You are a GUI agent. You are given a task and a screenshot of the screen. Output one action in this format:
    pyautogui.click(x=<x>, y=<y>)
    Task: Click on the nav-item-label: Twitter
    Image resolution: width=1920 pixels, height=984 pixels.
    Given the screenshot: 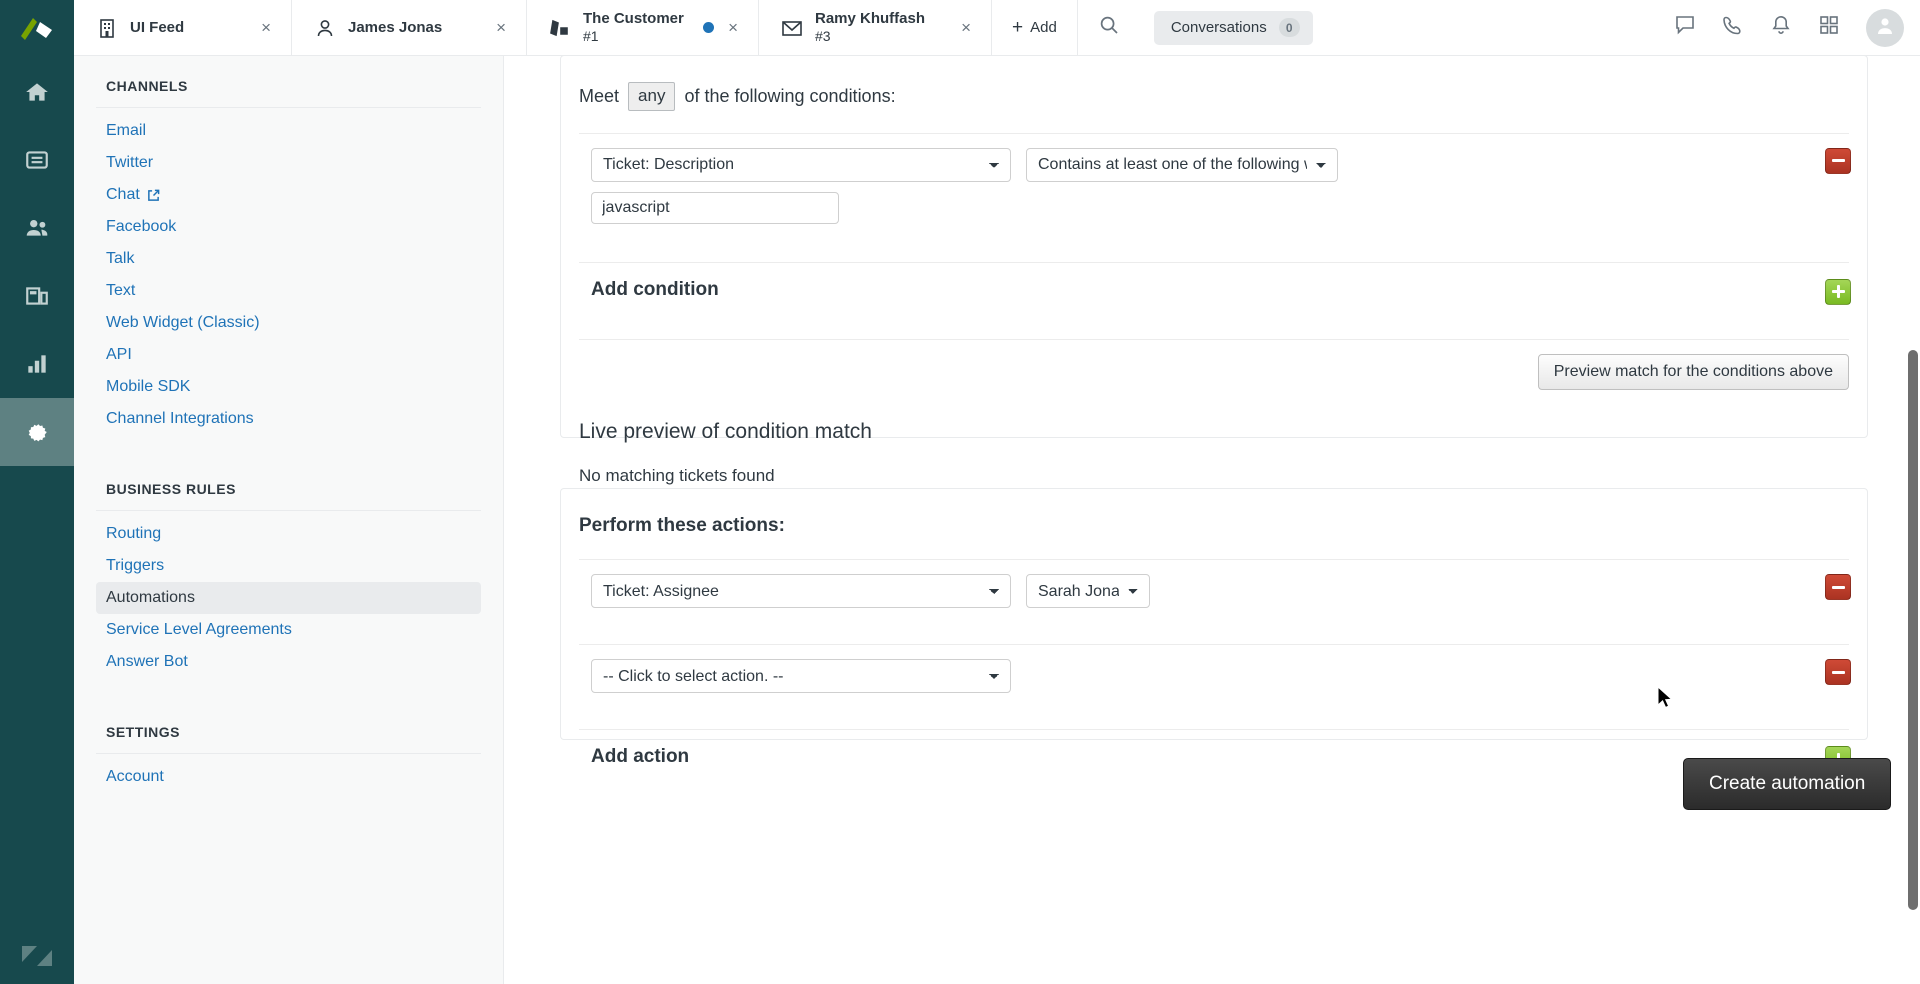 What is the action you would take?
    pyautogui.click(x=130, y=162)
    